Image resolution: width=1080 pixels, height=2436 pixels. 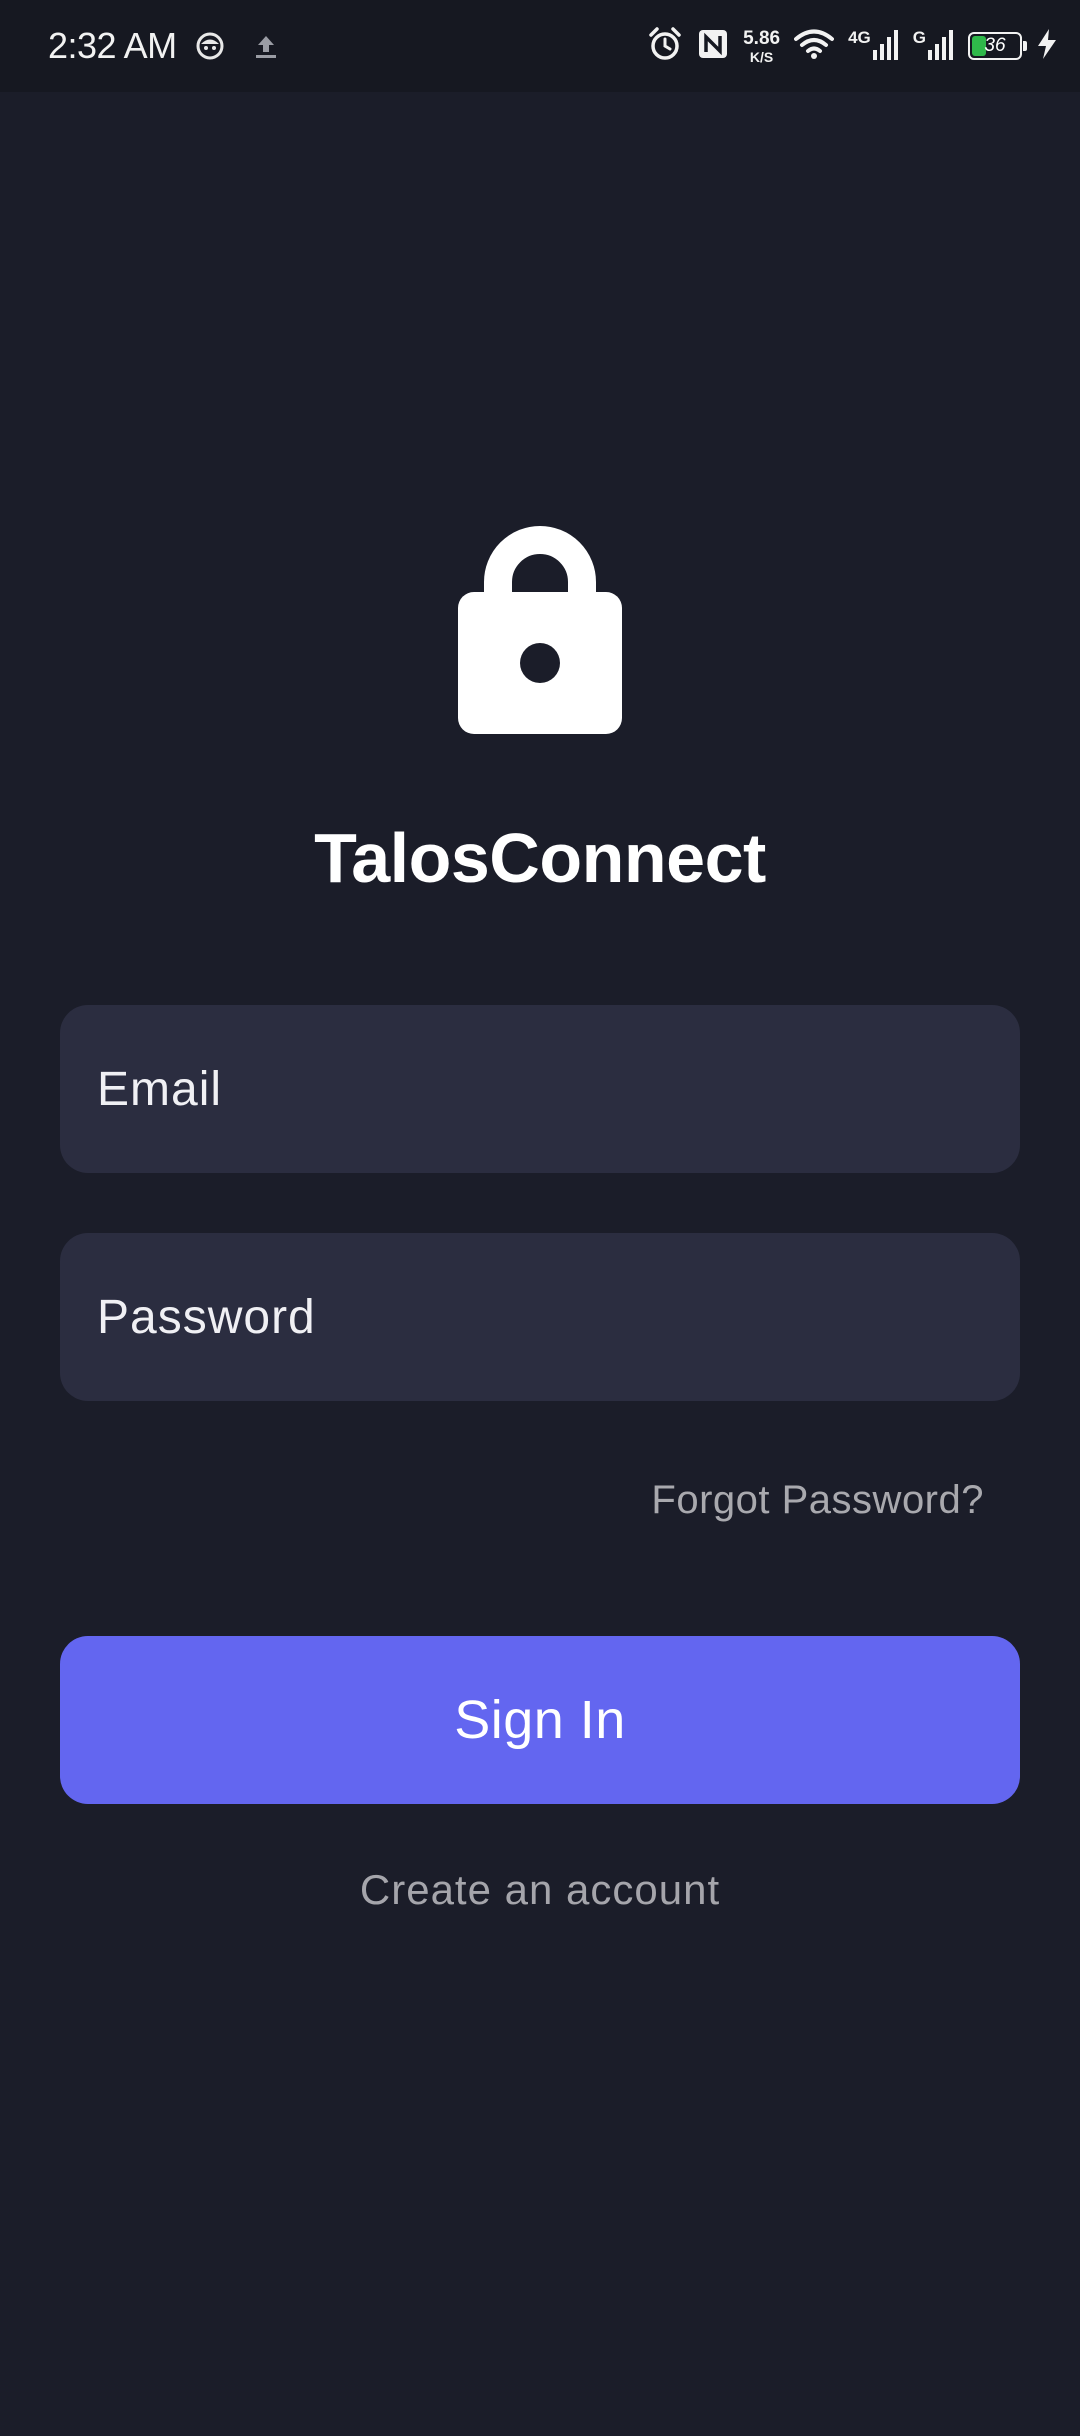 What do you see at coordinates (112, 45) in the screenshot?
I see `status-time: 2:32 AM` at bounding box center [112, 45].